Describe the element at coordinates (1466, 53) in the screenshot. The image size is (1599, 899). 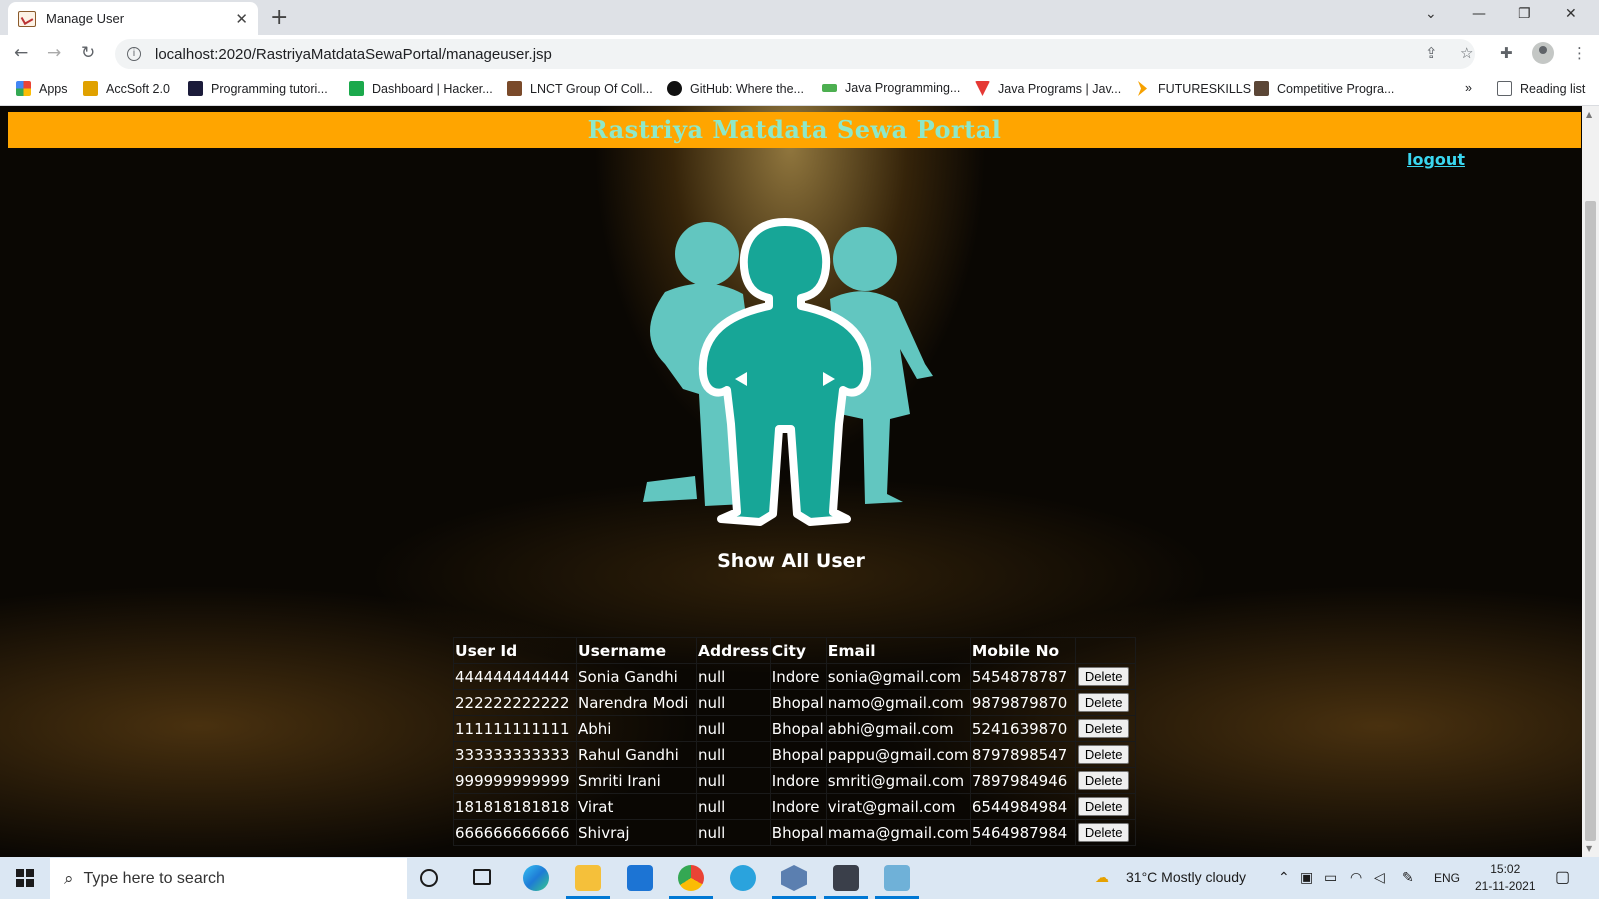
I see `bookmark-star-icon: ☆` at that location.